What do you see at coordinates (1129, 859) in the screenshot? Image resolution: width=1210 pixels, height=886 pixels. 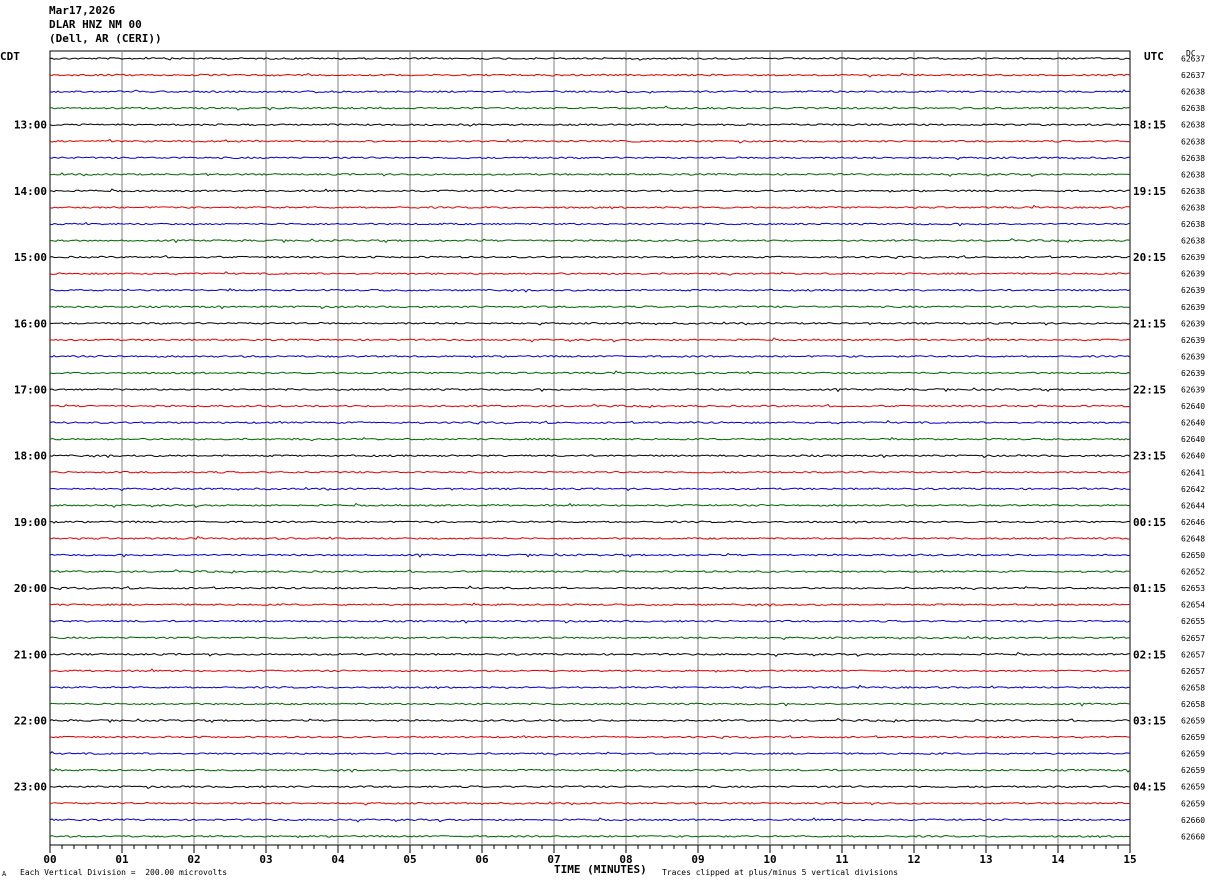 I see `x-tick-label: 15` at bounding box center [1129, 859].